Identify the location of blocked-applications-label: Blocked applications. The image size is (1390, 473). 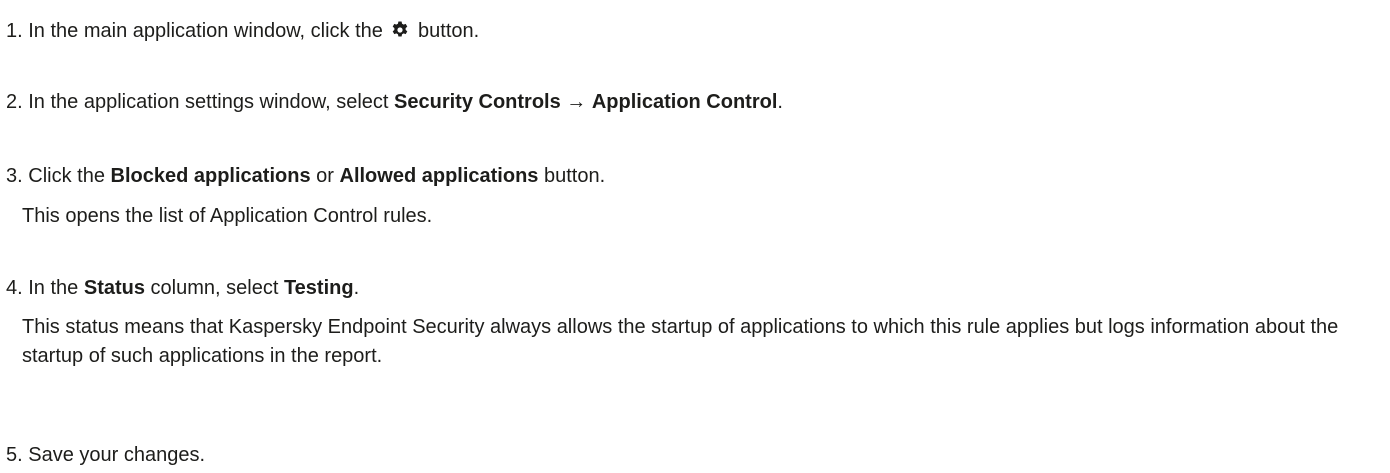
(210, 176).